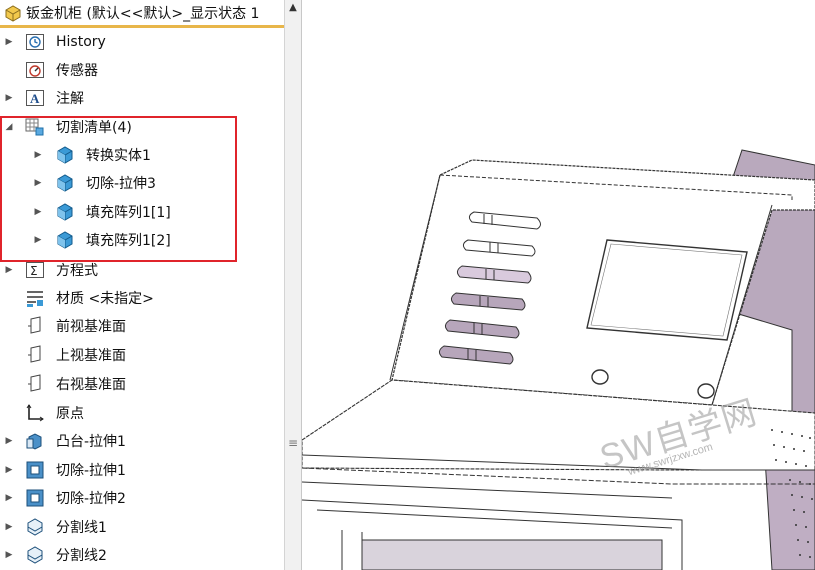 This screenshot has width=815, height=570. Describe the element at coordinates (142, 527) in the screenshot. I see `tree-item-split-line: ▶ 分割线1` at that location.